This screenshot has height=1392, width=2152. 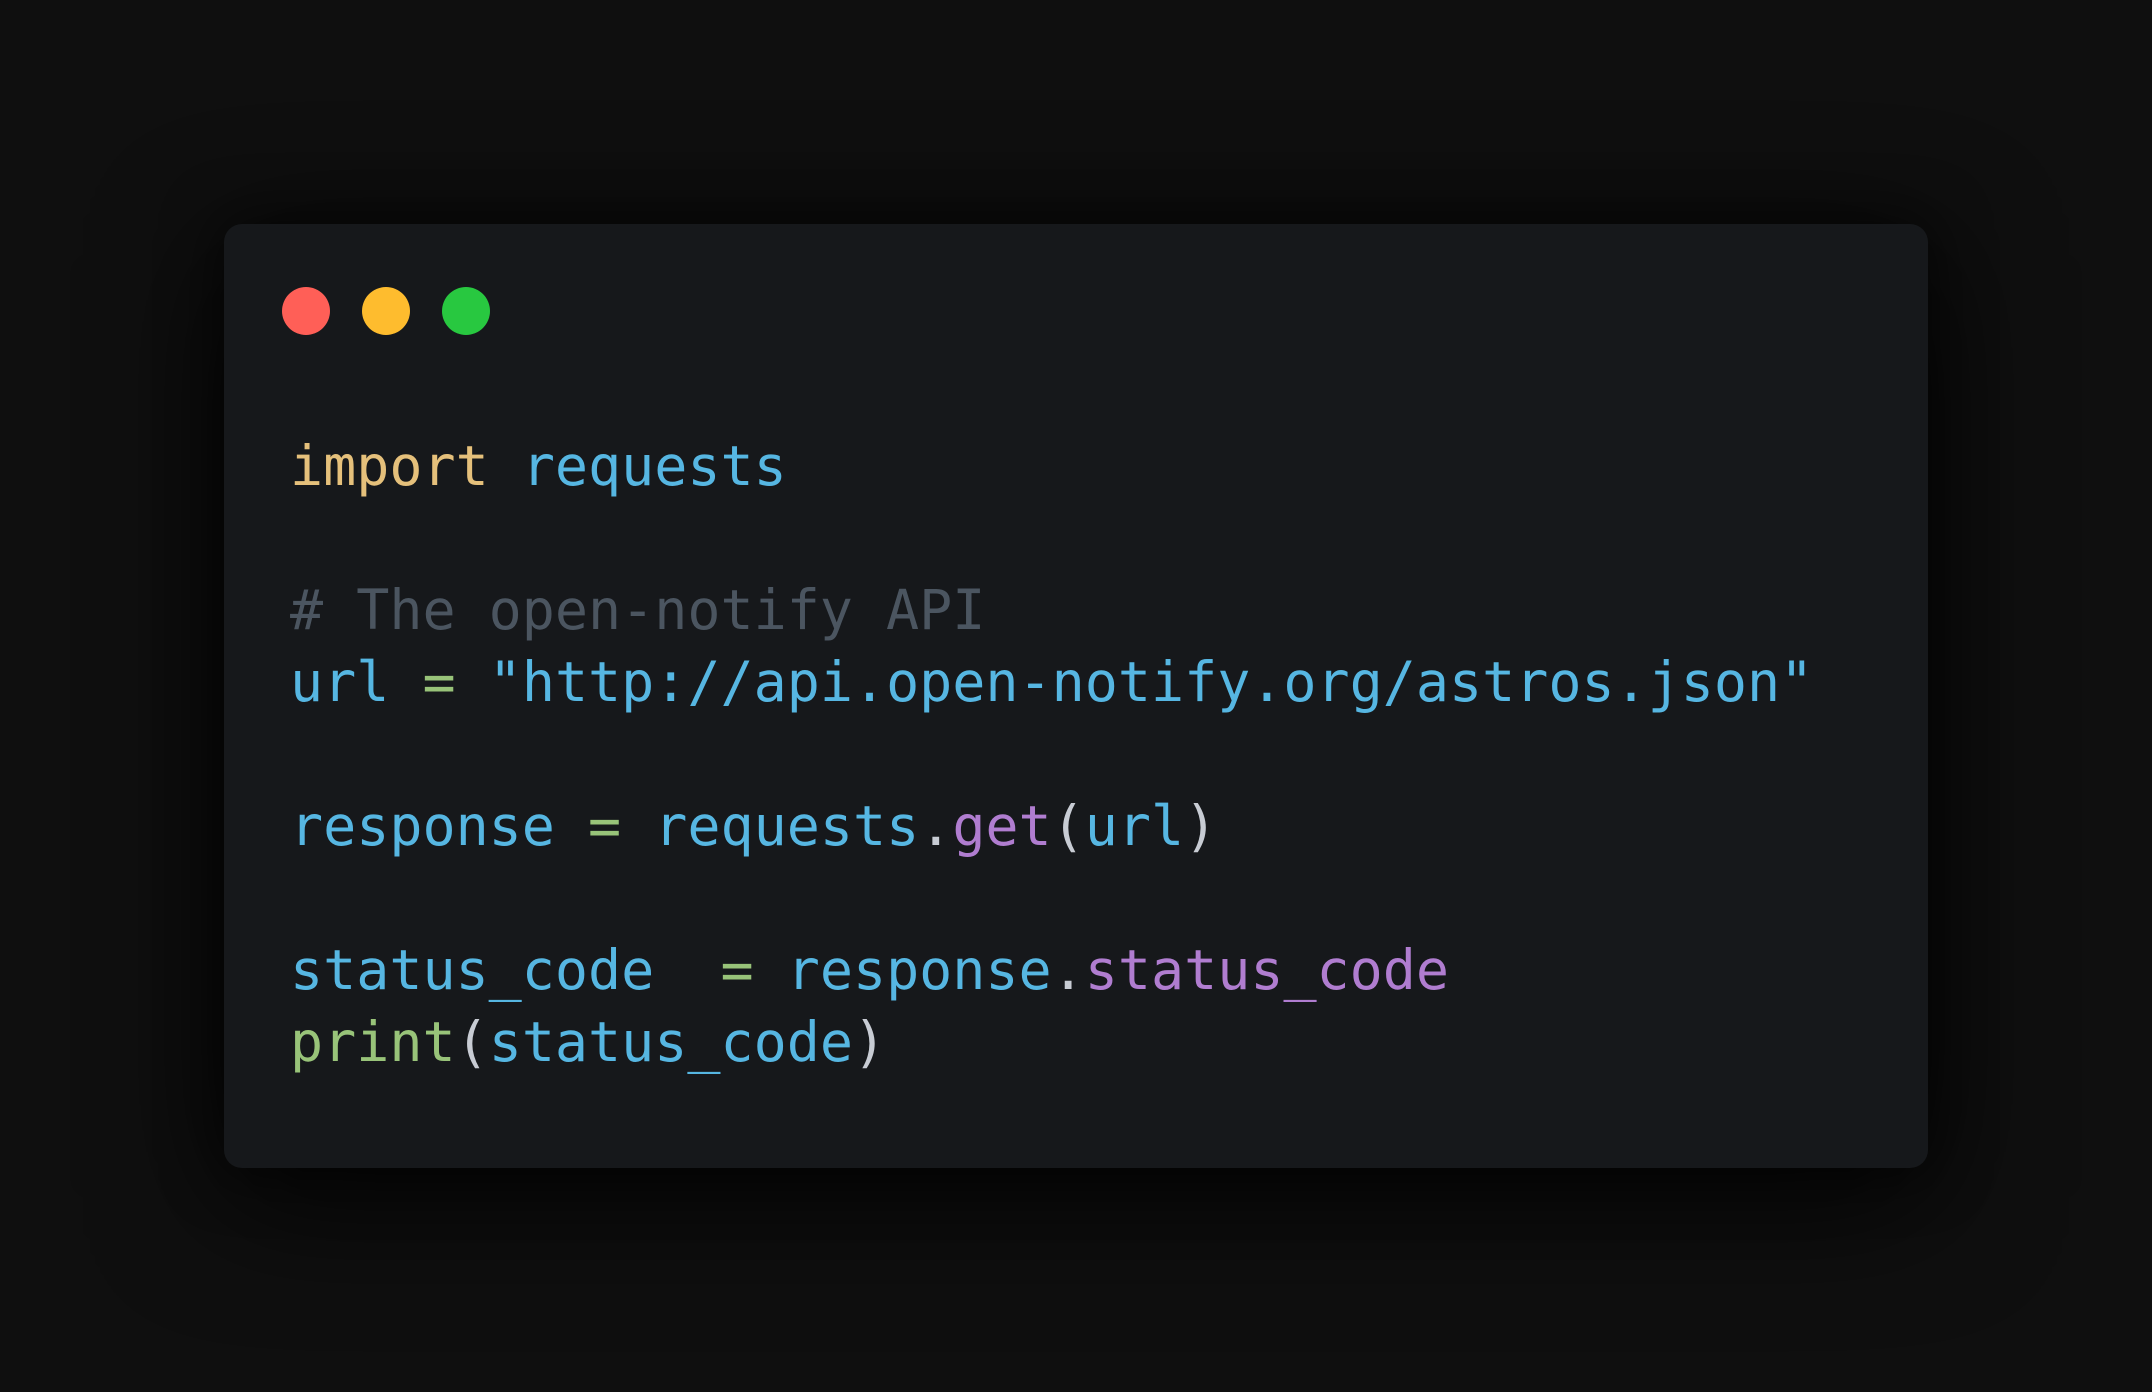 What do you see at coordinates (389, 466) in the screenshot?
I see `code-token-keyword: import` at bounding box center [389, 466].